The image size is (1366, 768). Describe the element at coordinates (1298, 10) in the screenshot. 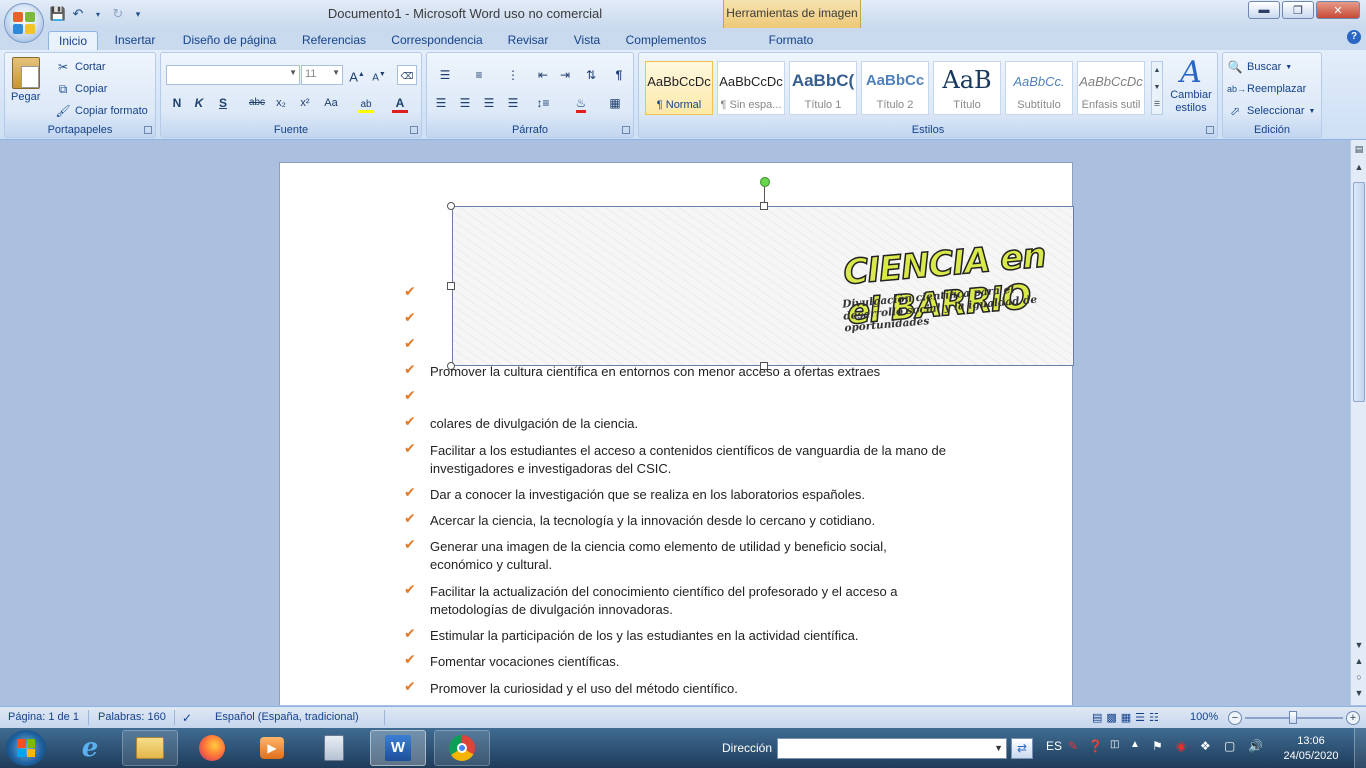

I see `maximize-button: ❐` at that location.